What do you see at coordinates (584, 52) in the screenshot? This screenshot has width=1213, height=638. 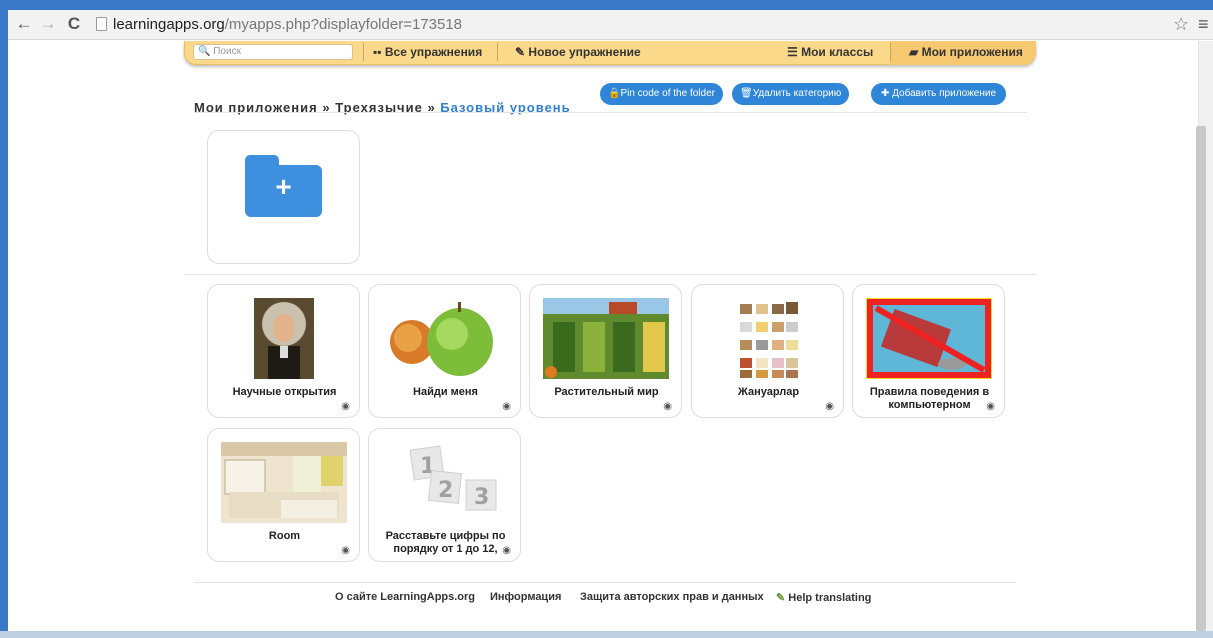 I see `nav-new-exercise-label: Новое упражнение` at bounding box center [584, 52].